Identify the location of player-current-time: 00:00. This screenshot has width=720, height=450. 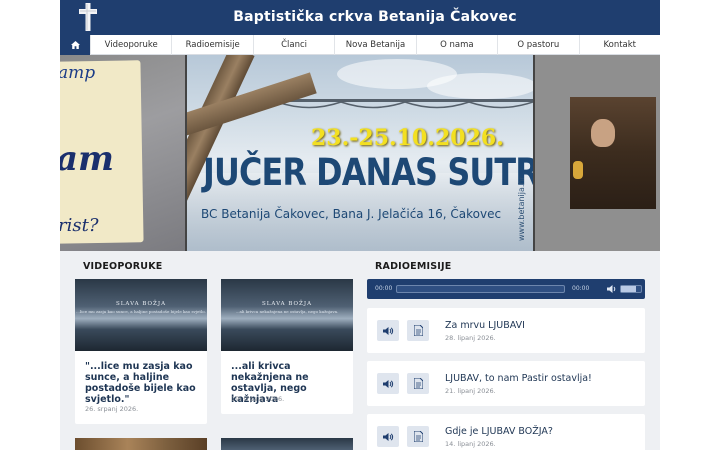
(384, 288).